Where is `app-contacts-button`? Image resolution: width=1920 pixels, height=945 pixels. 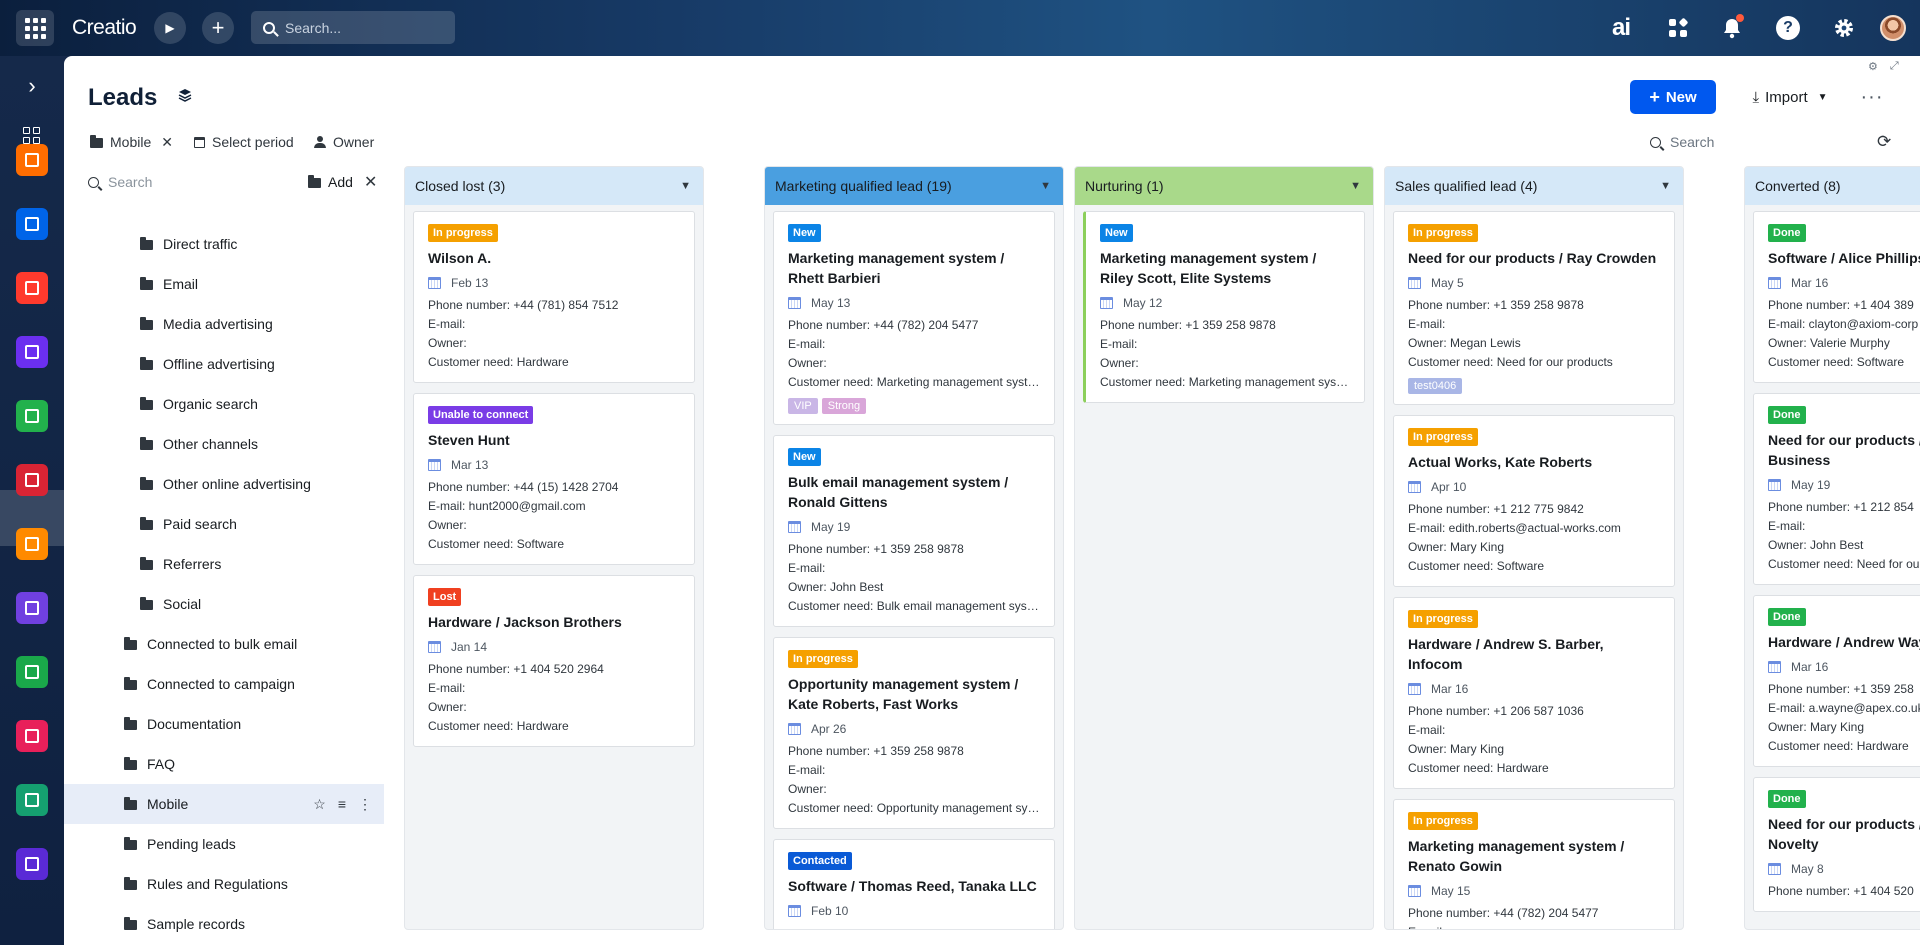
app-contacts-button is located at coordinates (32, 608).